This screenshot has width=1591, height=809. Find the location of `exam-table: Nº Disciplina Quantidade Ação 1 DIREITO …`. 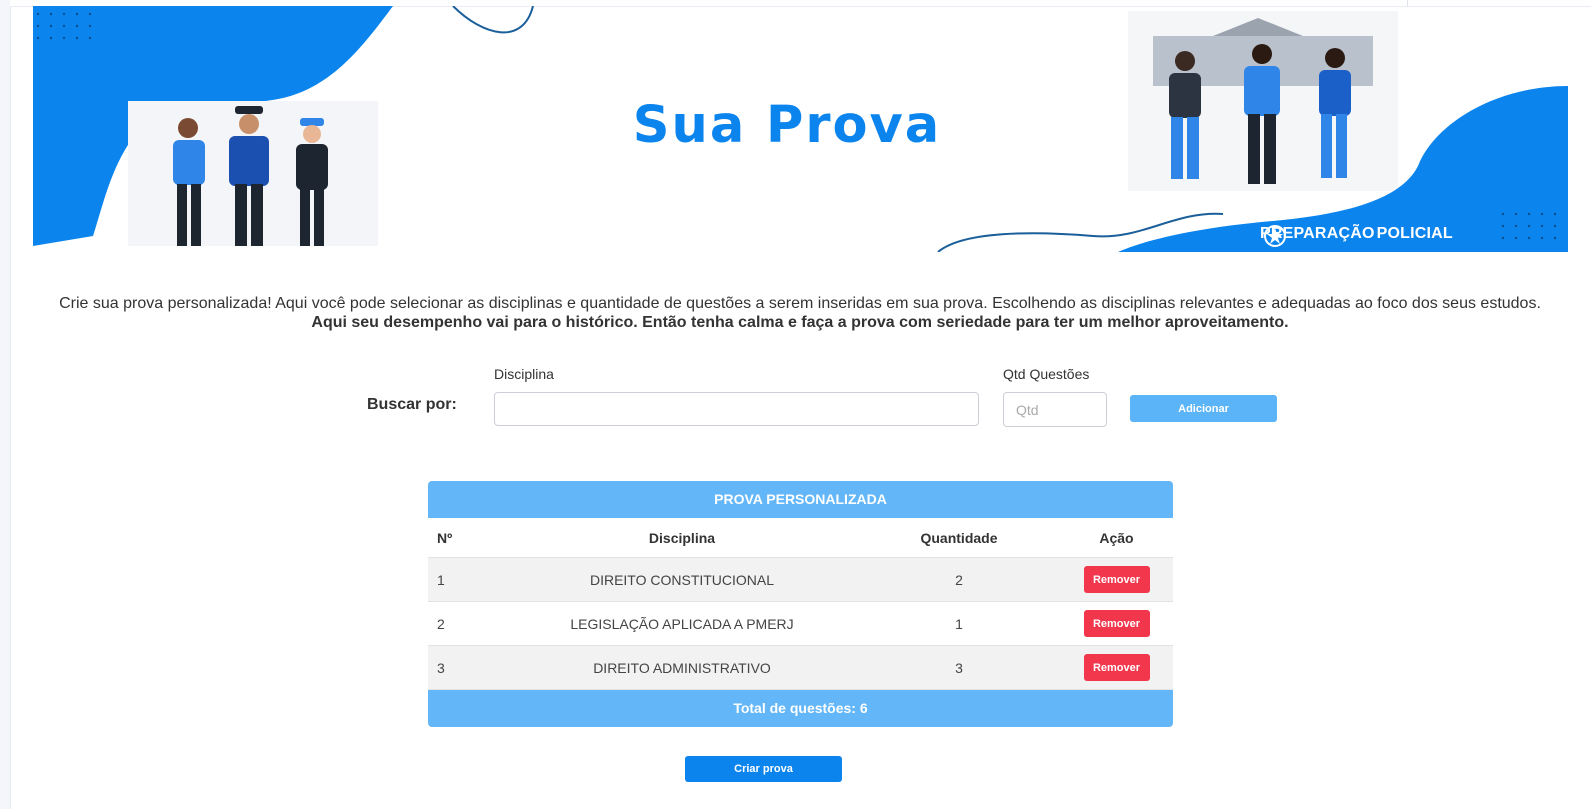

exam-table: Nº Disciplina Quantidade Ação 1 DIREITO … is located at coordinates (800, 604).